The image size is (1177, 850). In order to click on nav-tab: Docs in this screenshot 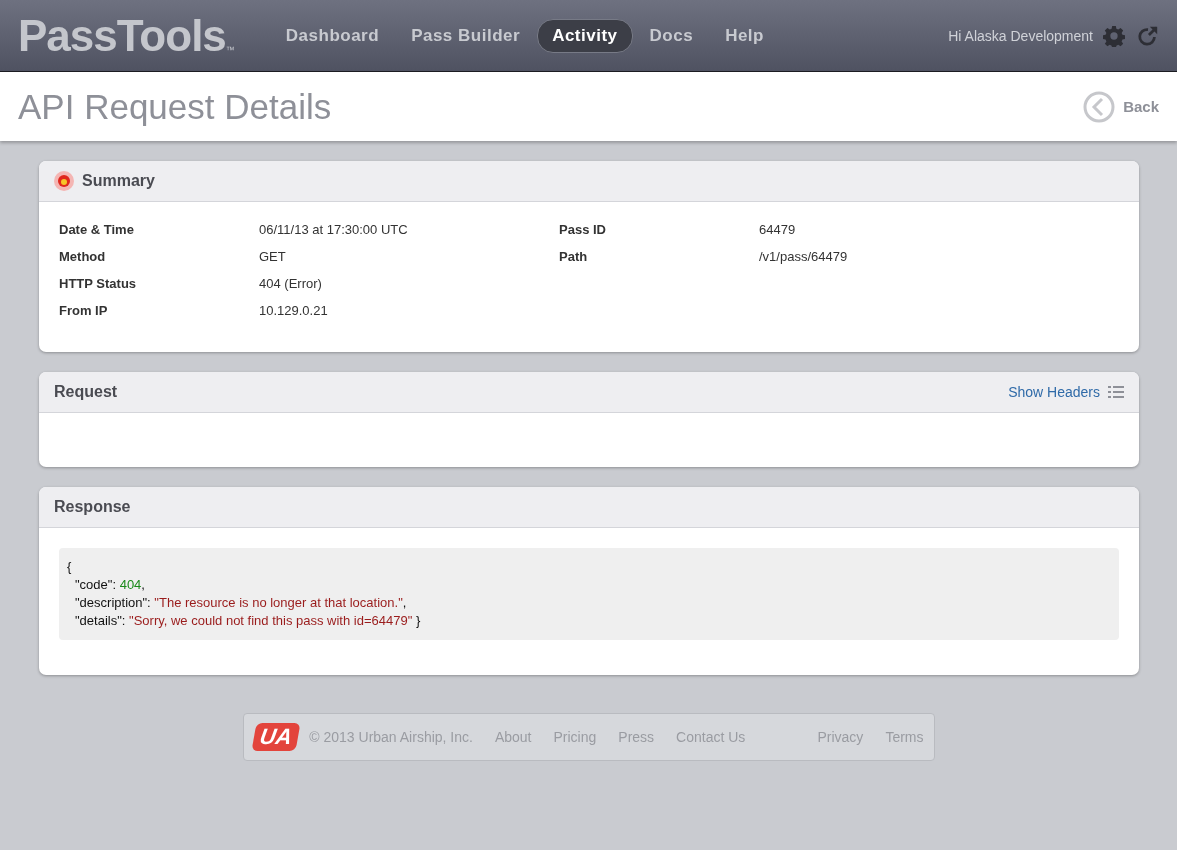, I will do `click(671, 35)`.